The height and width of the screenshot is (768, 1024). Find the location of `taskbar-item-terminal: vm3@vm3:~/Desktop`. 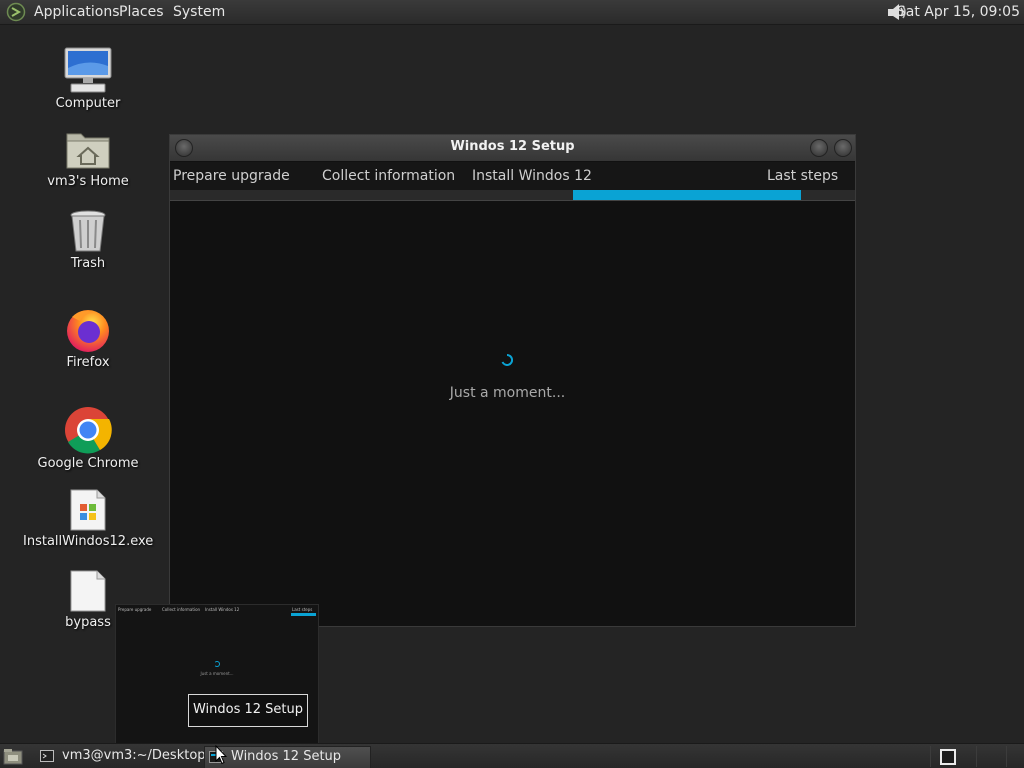

taskbar-item-terminal: vm3@vm3:~/Desktop is located at coordinates (121, 756).